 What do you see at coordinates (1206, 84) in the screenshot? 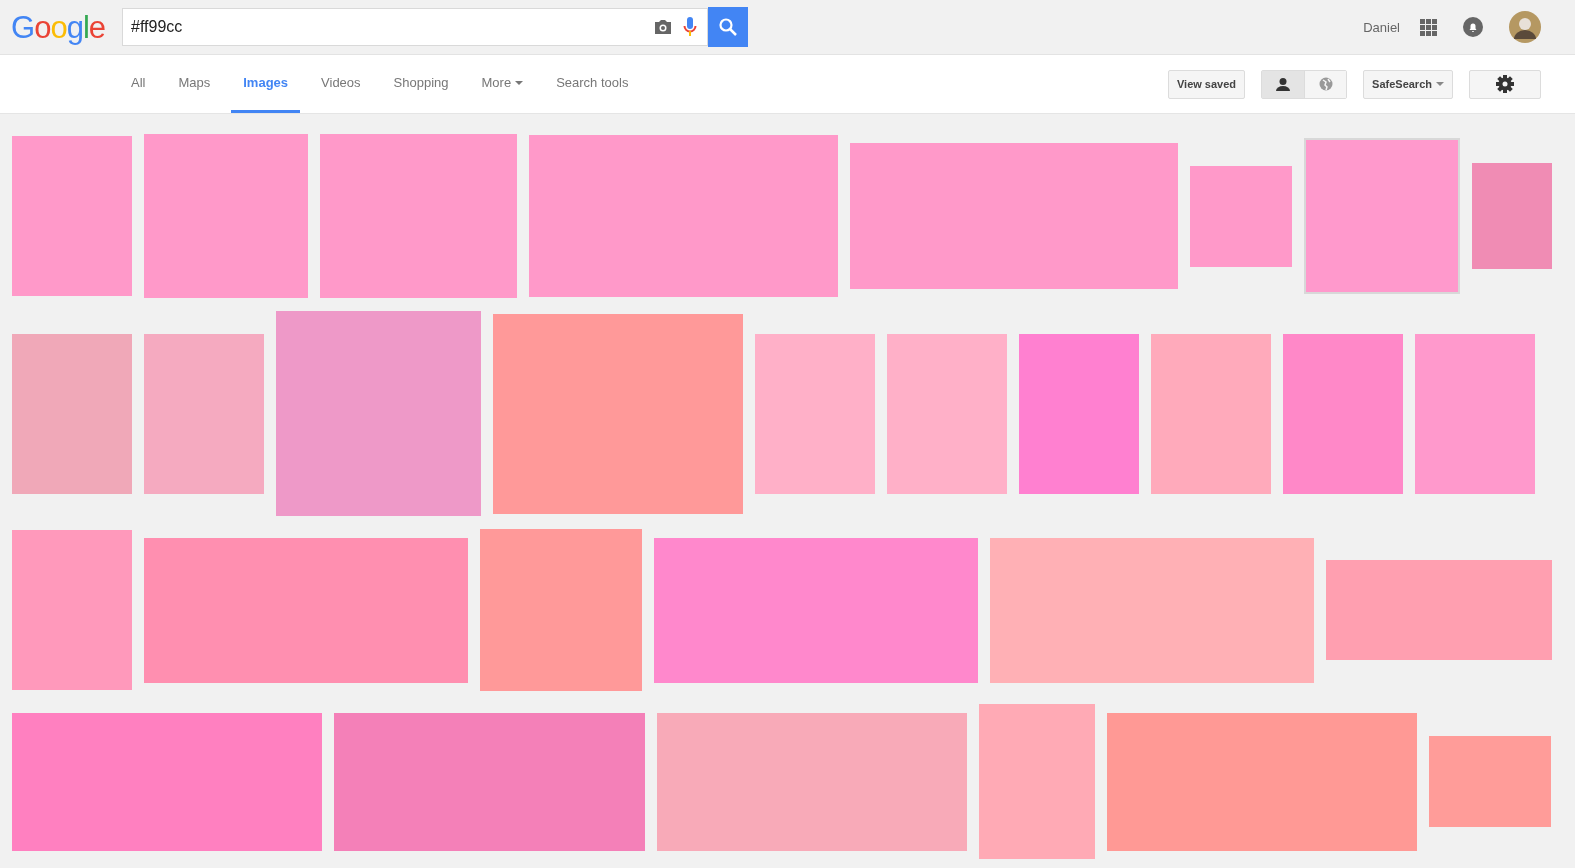
I see `view-saved-button: View saved` at bounding box center [1206, 84].